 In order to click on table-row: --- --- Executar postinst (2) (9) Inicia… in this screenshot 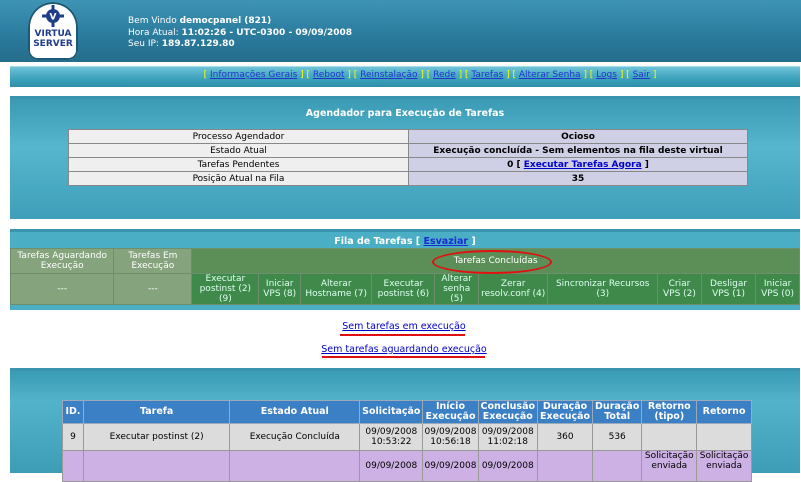, I will do `click(404, 289)`.